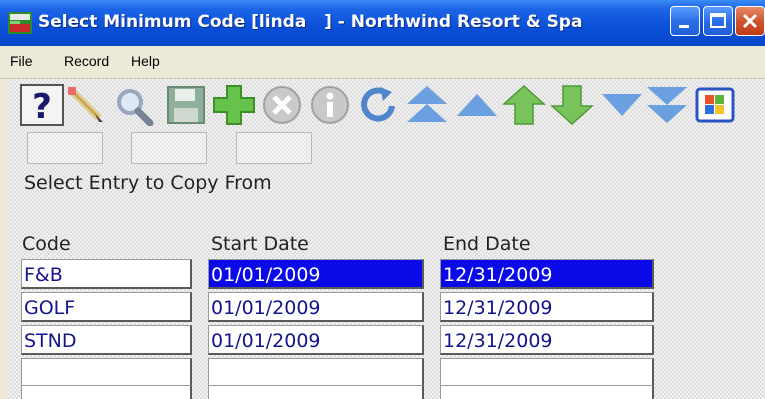 The height and width of the screenshot is (399, 765). I want to click on menu-help: Help, so click(145, 61).